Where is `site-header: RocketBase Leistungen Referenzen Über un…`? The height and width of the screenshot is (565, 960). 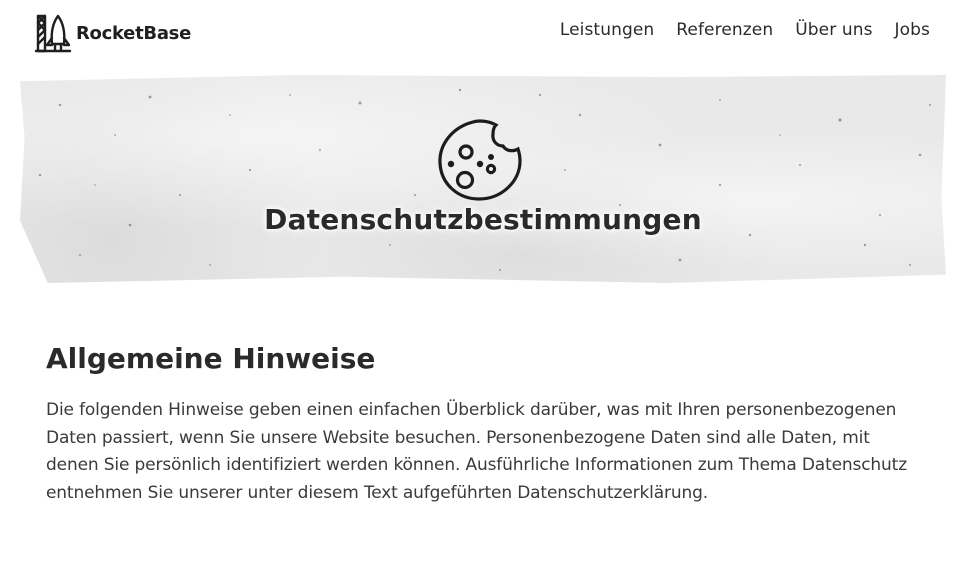 site-header: RocketBase Leistungen Referenzen Über un… is located at coordinates (480, 36).